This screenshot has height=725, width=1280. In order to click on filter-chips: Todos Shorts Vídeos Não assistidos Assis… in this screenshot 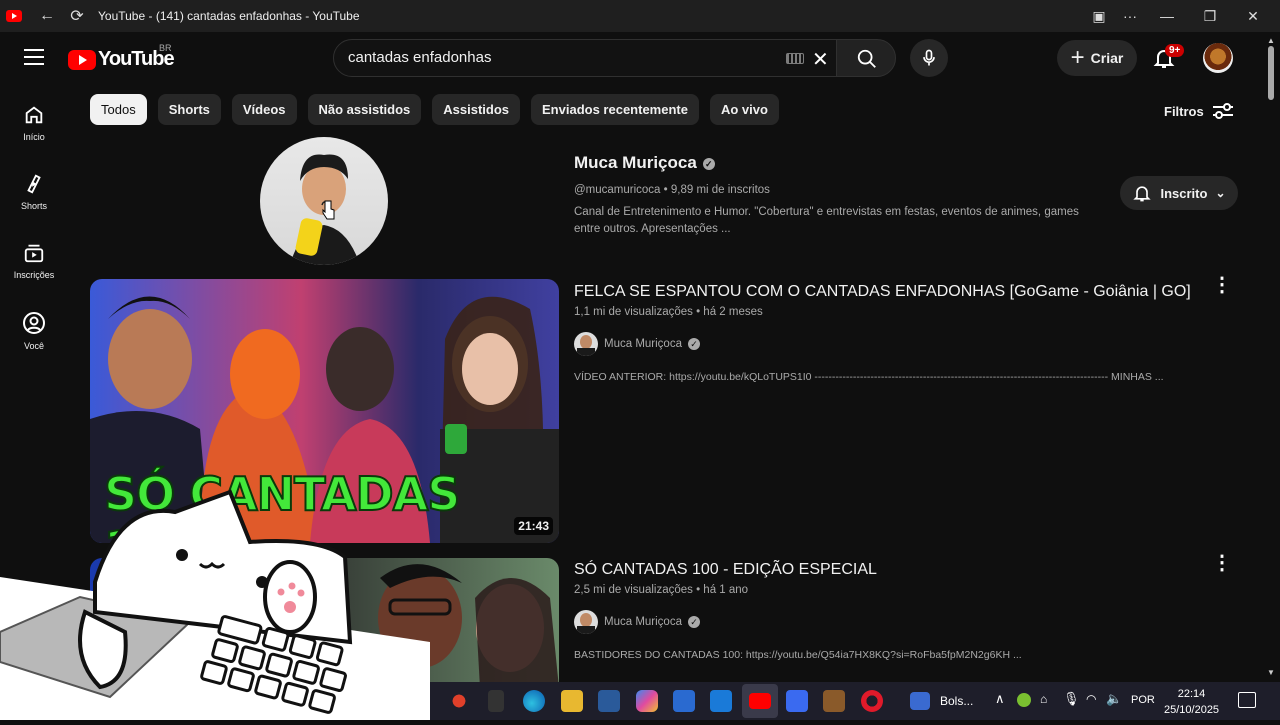, I will do `click(434, 109)`.